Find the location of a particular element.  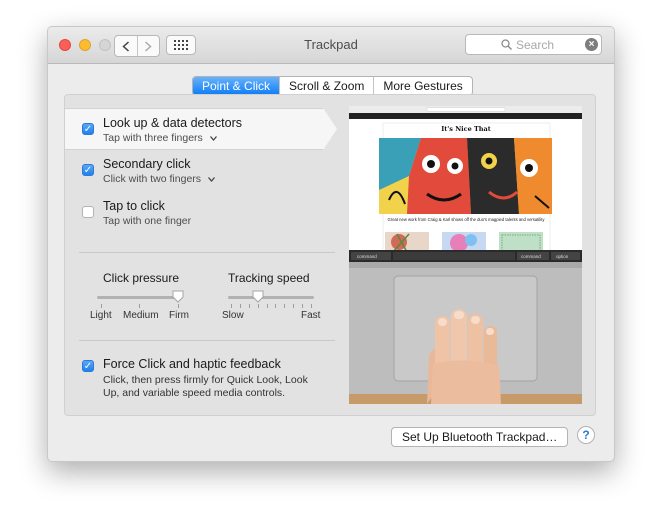

tab-more-gestures: More Gestures is located at coordinates (422, 86).